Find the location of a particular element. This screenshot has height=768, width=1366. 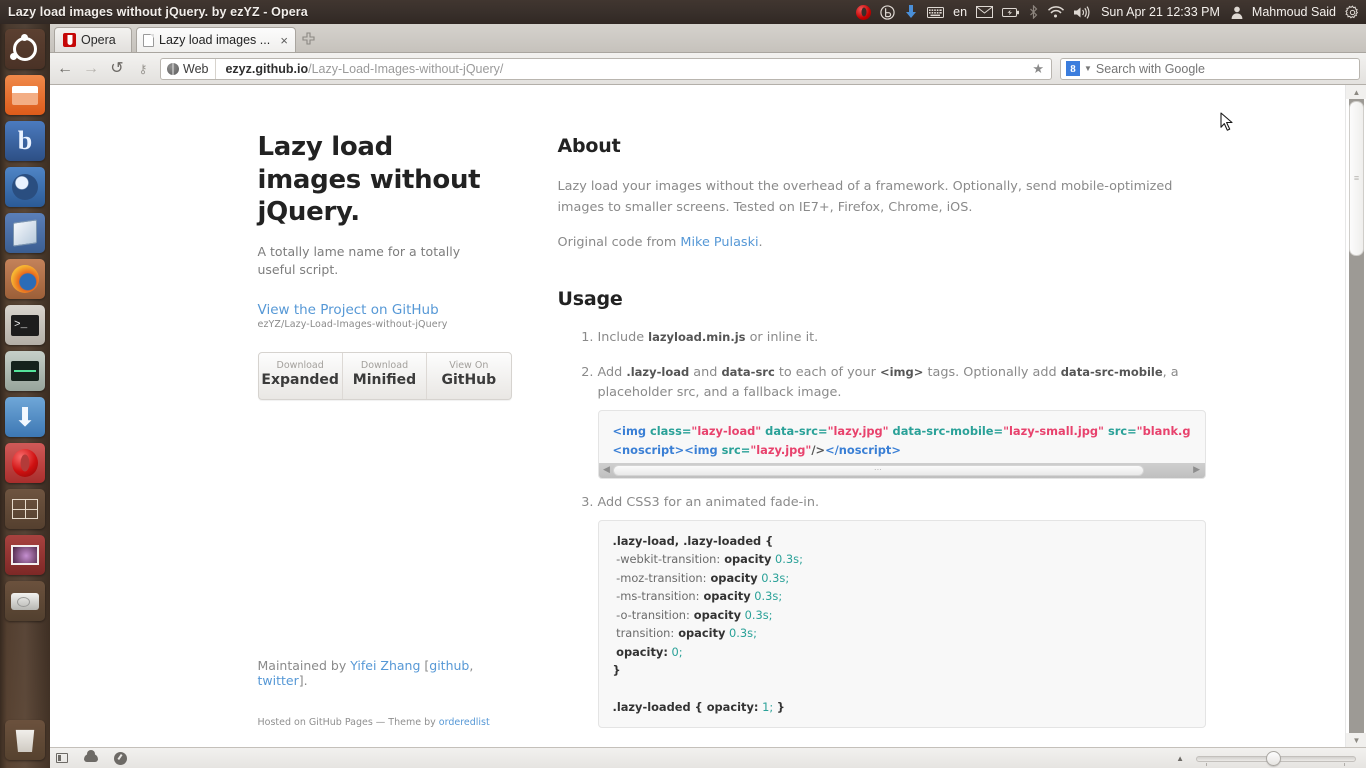

keyboard-icon is located at coordinates (936, 12).